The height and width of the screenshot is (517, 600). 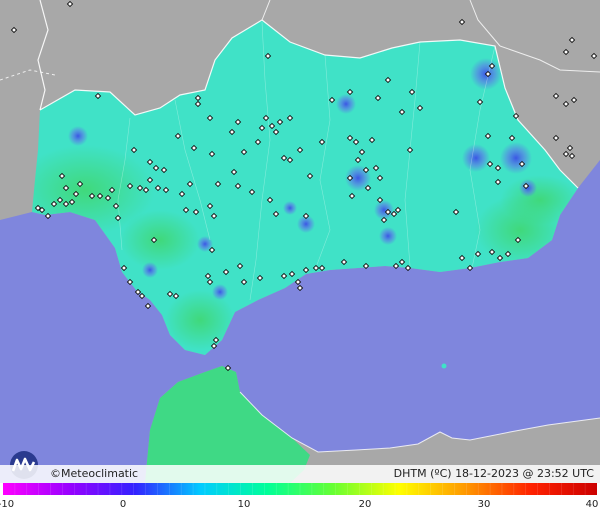 I want to click on scale-tick: 40, so click(x=592, y=504).